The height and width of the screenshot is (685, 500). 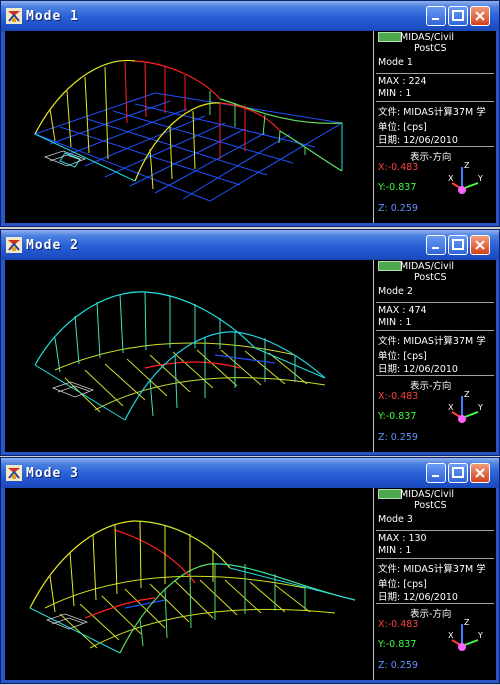 I want to click on title-bar: Mode 2, so click(x=250, y=245).